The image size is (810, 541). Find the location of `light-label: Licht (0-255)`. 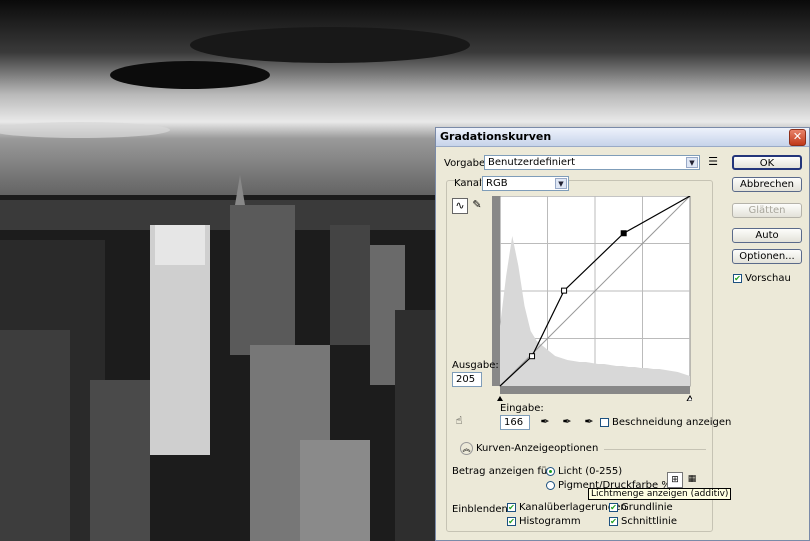

light-label: Licht (0-255) is located at coordinates (590, 471).